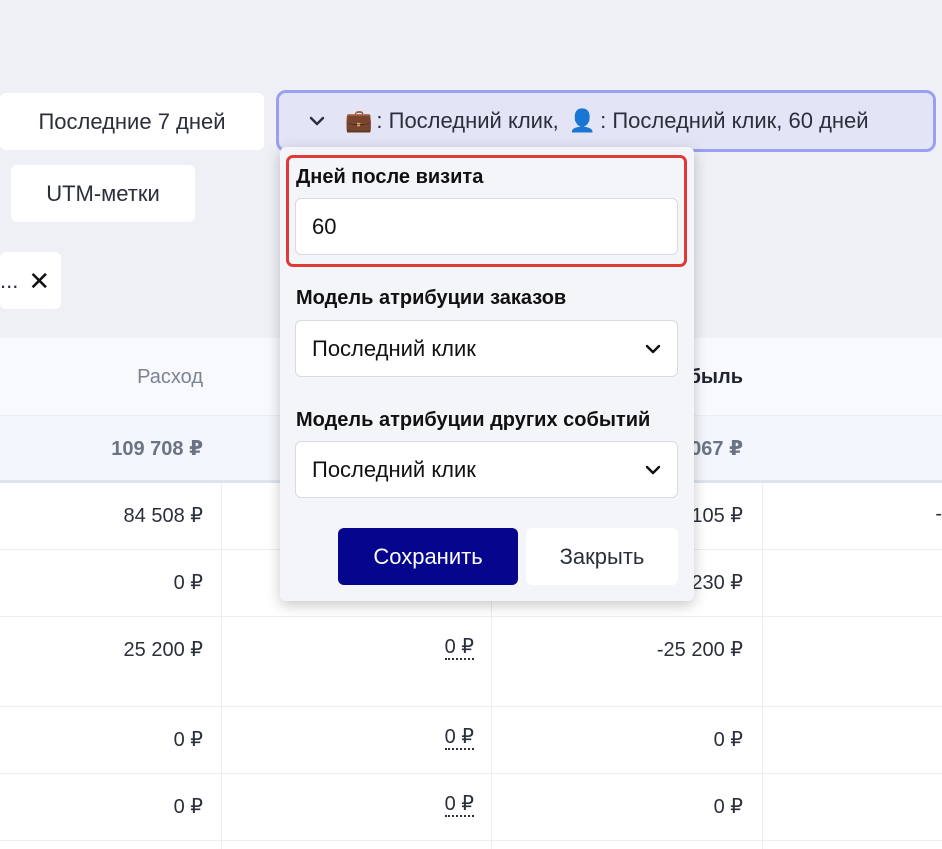 This screenshot has height=849, width=942. Describe the element at coordinates (473, 420) in the screenshot. I see `events-model-label: Модель атрибуции других событий` at that location.